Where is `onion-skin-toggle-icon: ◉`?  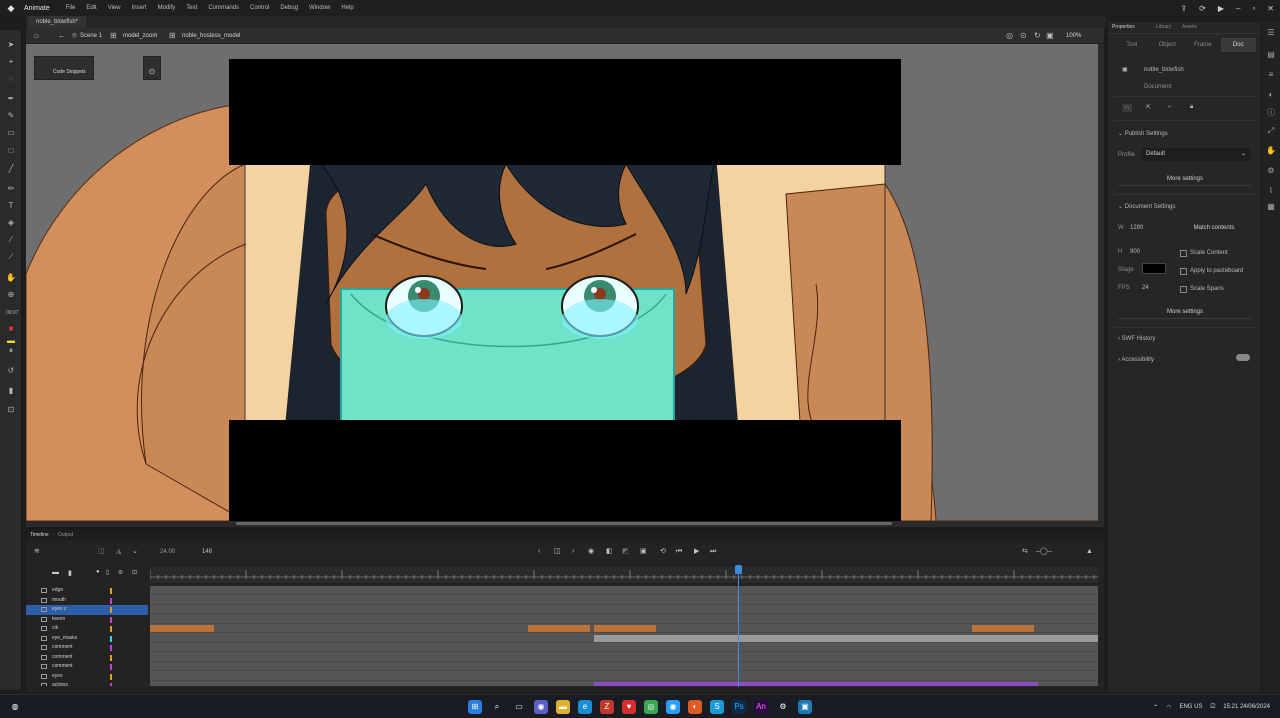 onion-skin-toggle-icon: ◉ is located at coordinates (591, 552).